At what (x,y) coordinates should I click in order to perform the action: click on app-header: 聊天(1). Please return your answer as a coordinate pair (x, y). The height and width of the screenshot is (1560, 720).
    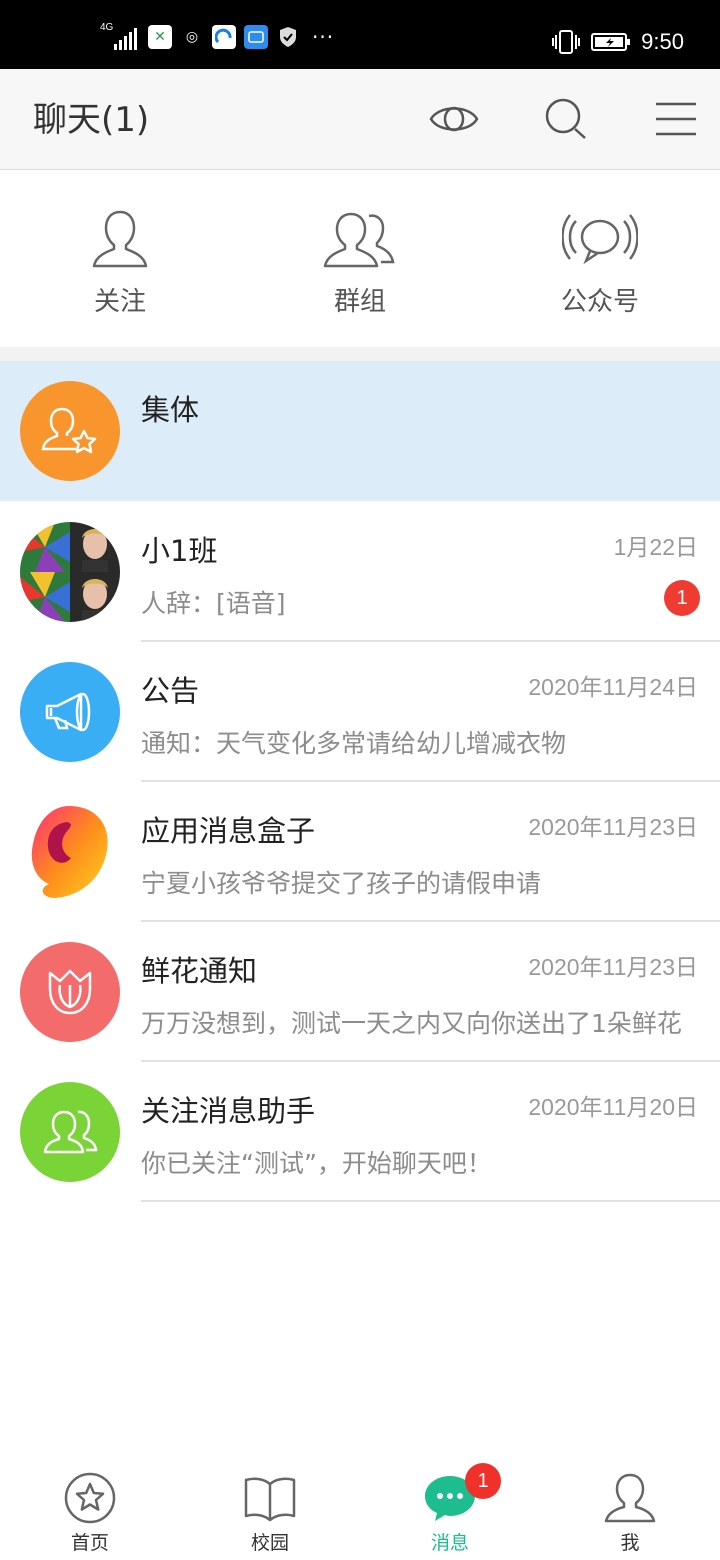
    Looking at the image, I should click on (360, 119).